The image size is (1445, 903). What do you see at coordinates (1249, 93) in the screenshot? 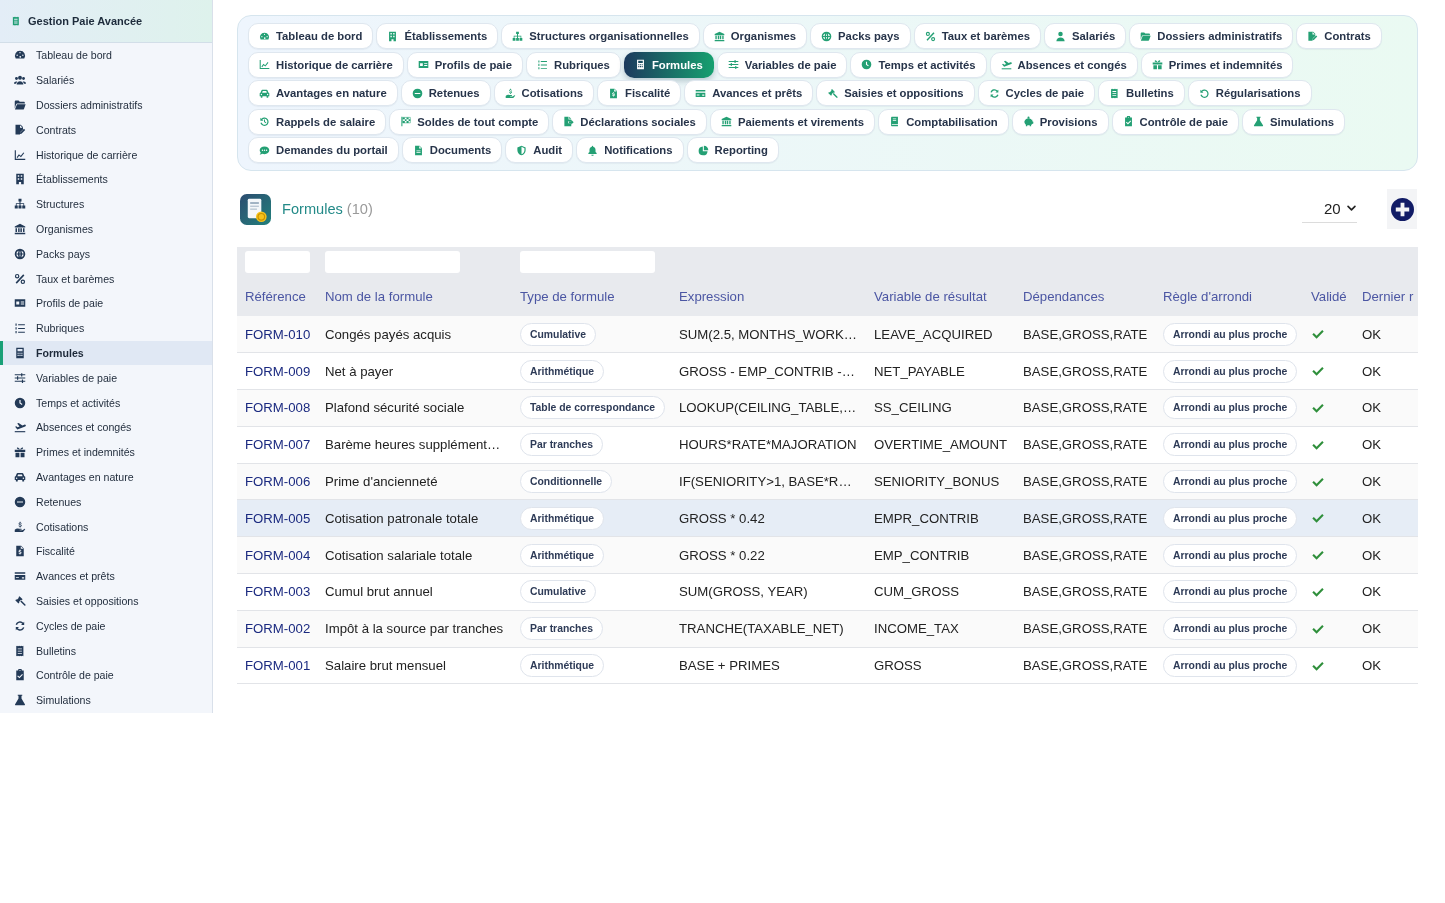
I see `tab: Régularisations` at bounding box center [1249, 93].